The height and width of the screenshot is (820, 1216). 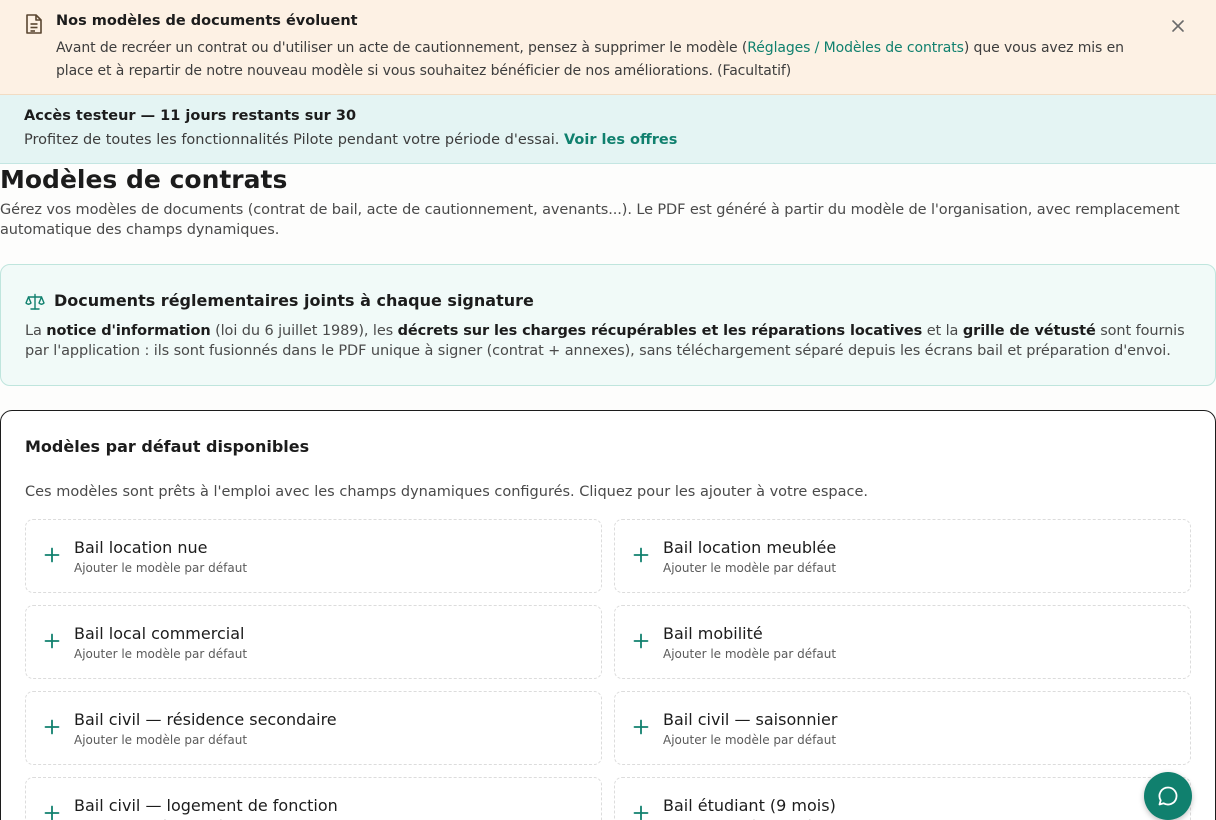 I want to click on settings-templates-link: Réglages / Modèles de contrats, so click(x=855, y=48).